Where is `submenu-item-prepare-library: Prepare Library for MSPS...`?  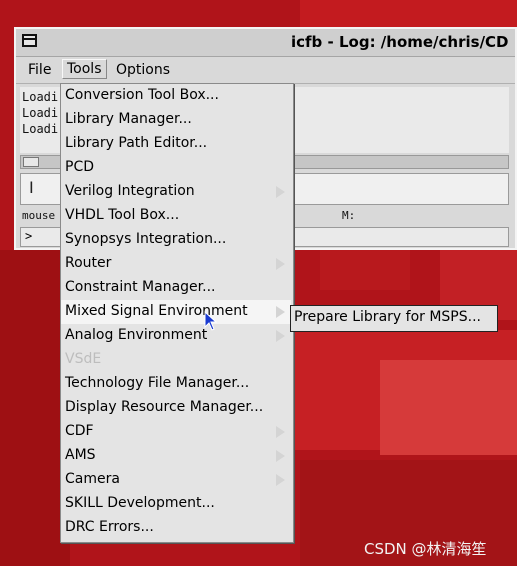
submenu-item-prepare-library: Prepare Library for MSPS... is located at coordinates (387, 317).